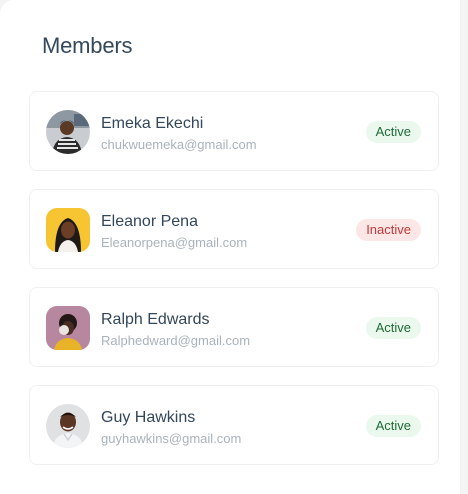  Describe the element at coordinates (388, 230) in the screenshot. I see `status-badge: Inactive` at that location.